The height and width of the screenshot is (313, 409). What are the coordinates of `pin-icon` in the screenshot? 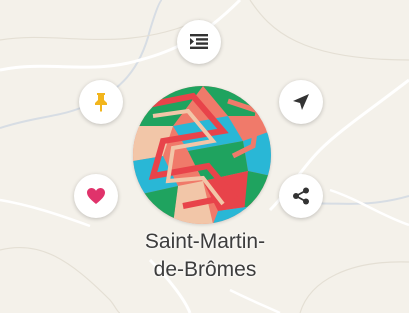 It's located at (101, 102).